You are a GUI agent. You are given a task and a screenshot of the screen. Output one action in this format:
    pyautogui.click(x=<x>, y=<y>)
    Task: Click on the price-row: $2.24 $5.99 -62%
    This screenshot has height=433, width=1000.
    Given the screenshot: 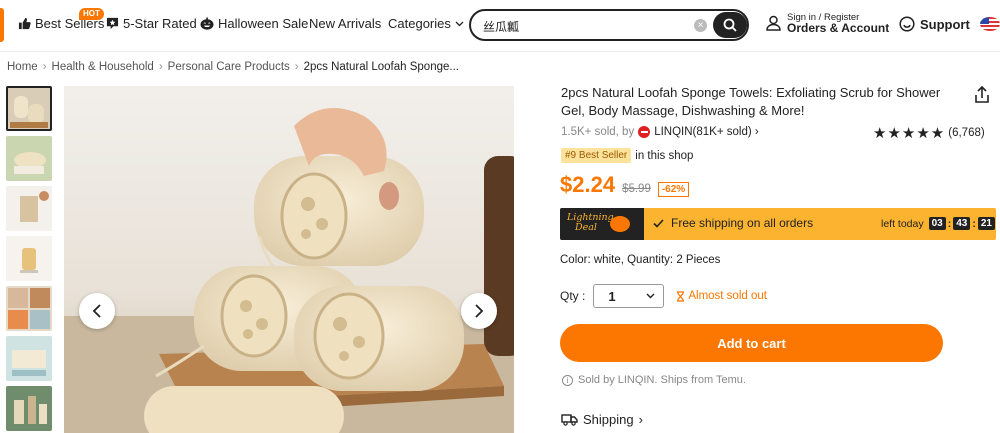 What is the action you would take?
    pyautogui.click(x=625, y=185)
    